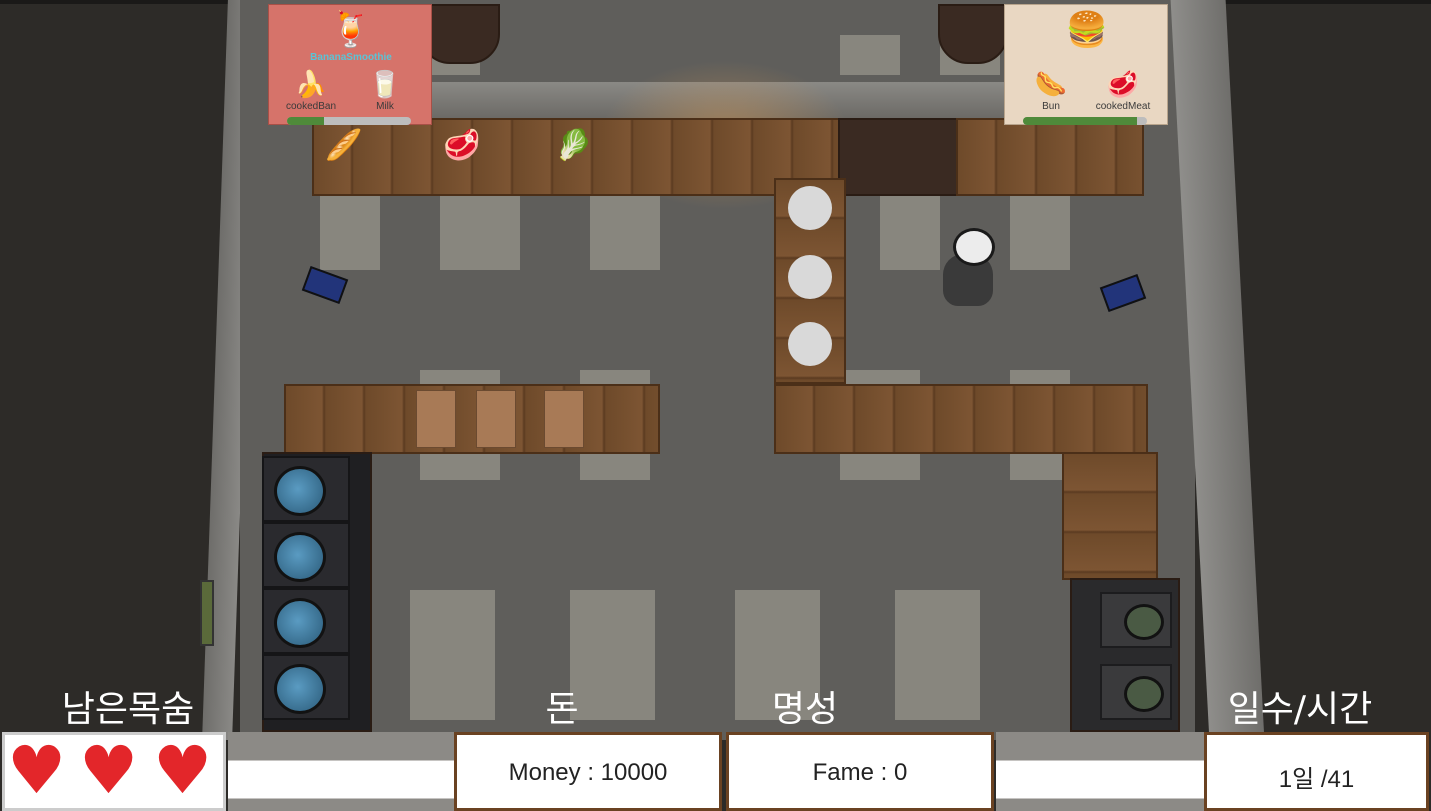  I want to click on money-panel: Money : 10000, so click(588, 771).